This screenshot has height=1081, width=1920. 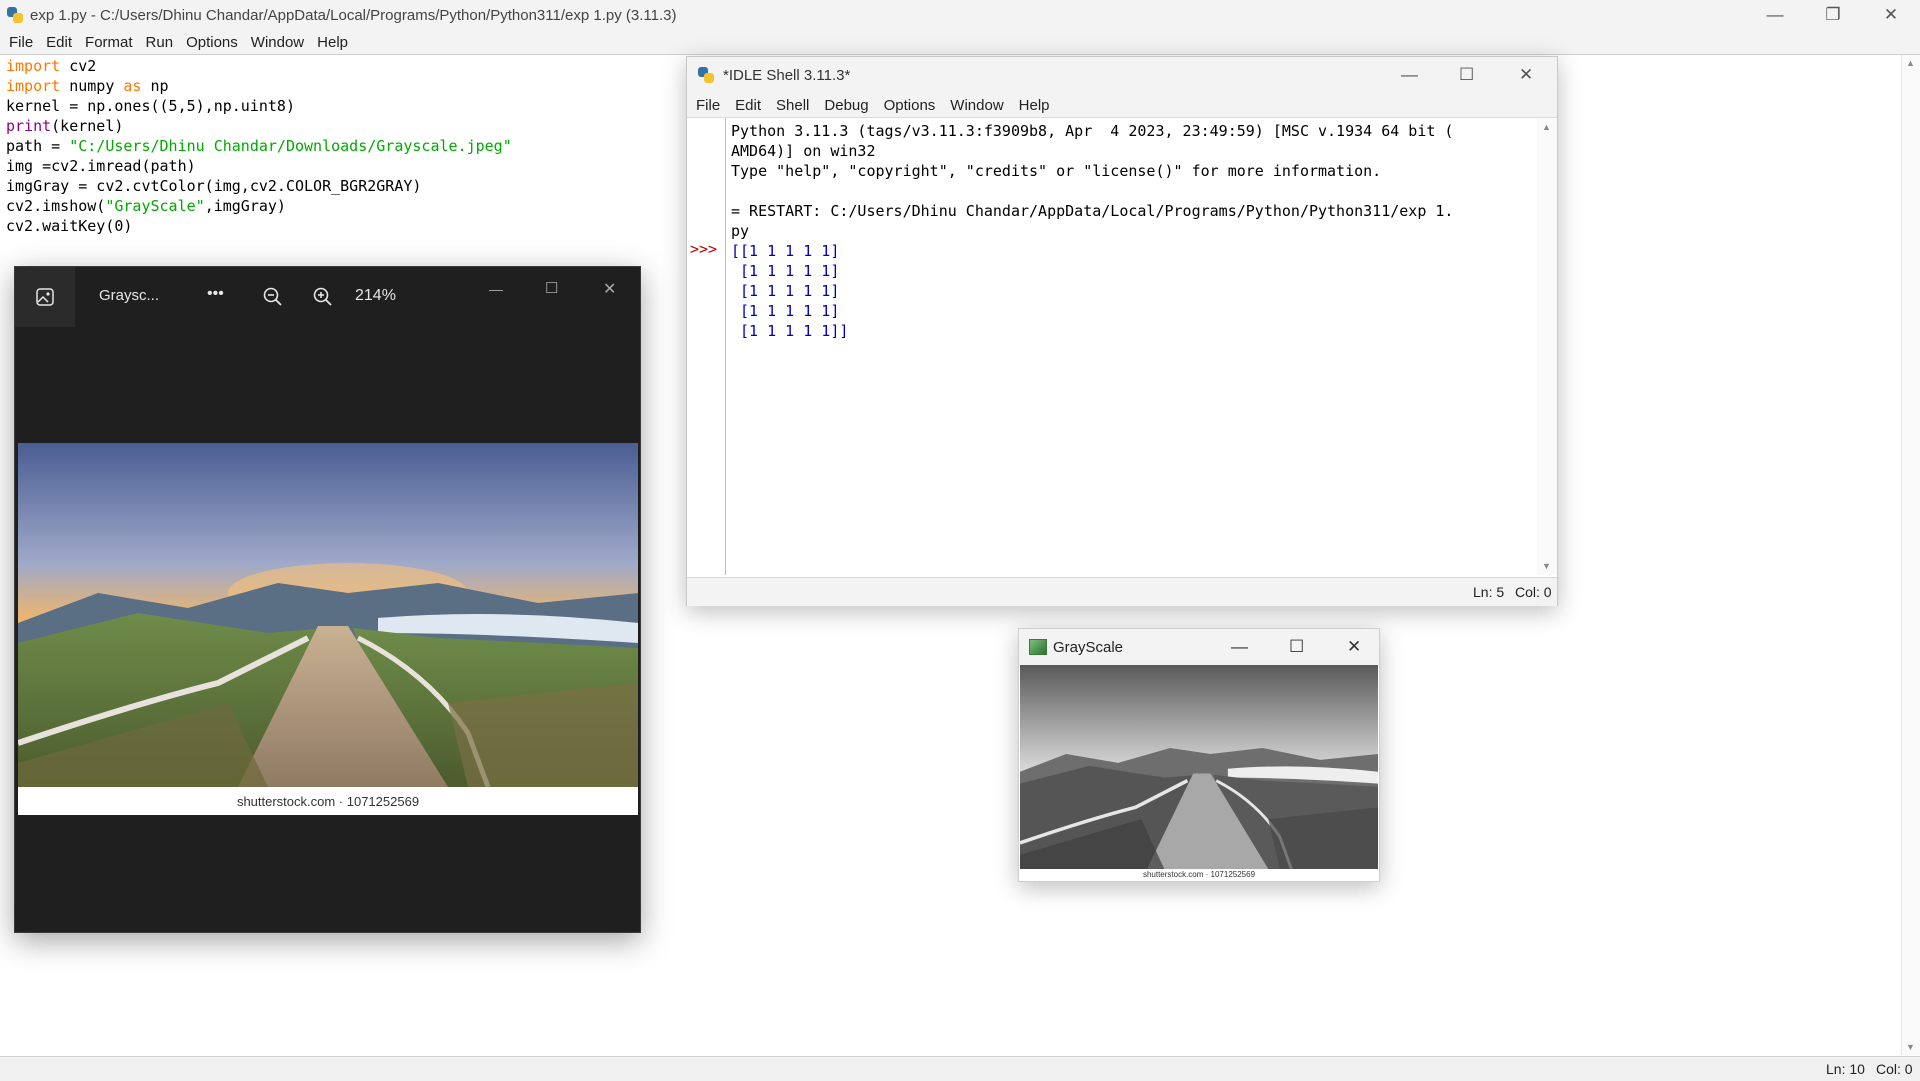 What do you see at coordinates (69, 226) in the screenshot?
I see `code-line: cv2.waitKey(0)` at bounding box center [69, 226].